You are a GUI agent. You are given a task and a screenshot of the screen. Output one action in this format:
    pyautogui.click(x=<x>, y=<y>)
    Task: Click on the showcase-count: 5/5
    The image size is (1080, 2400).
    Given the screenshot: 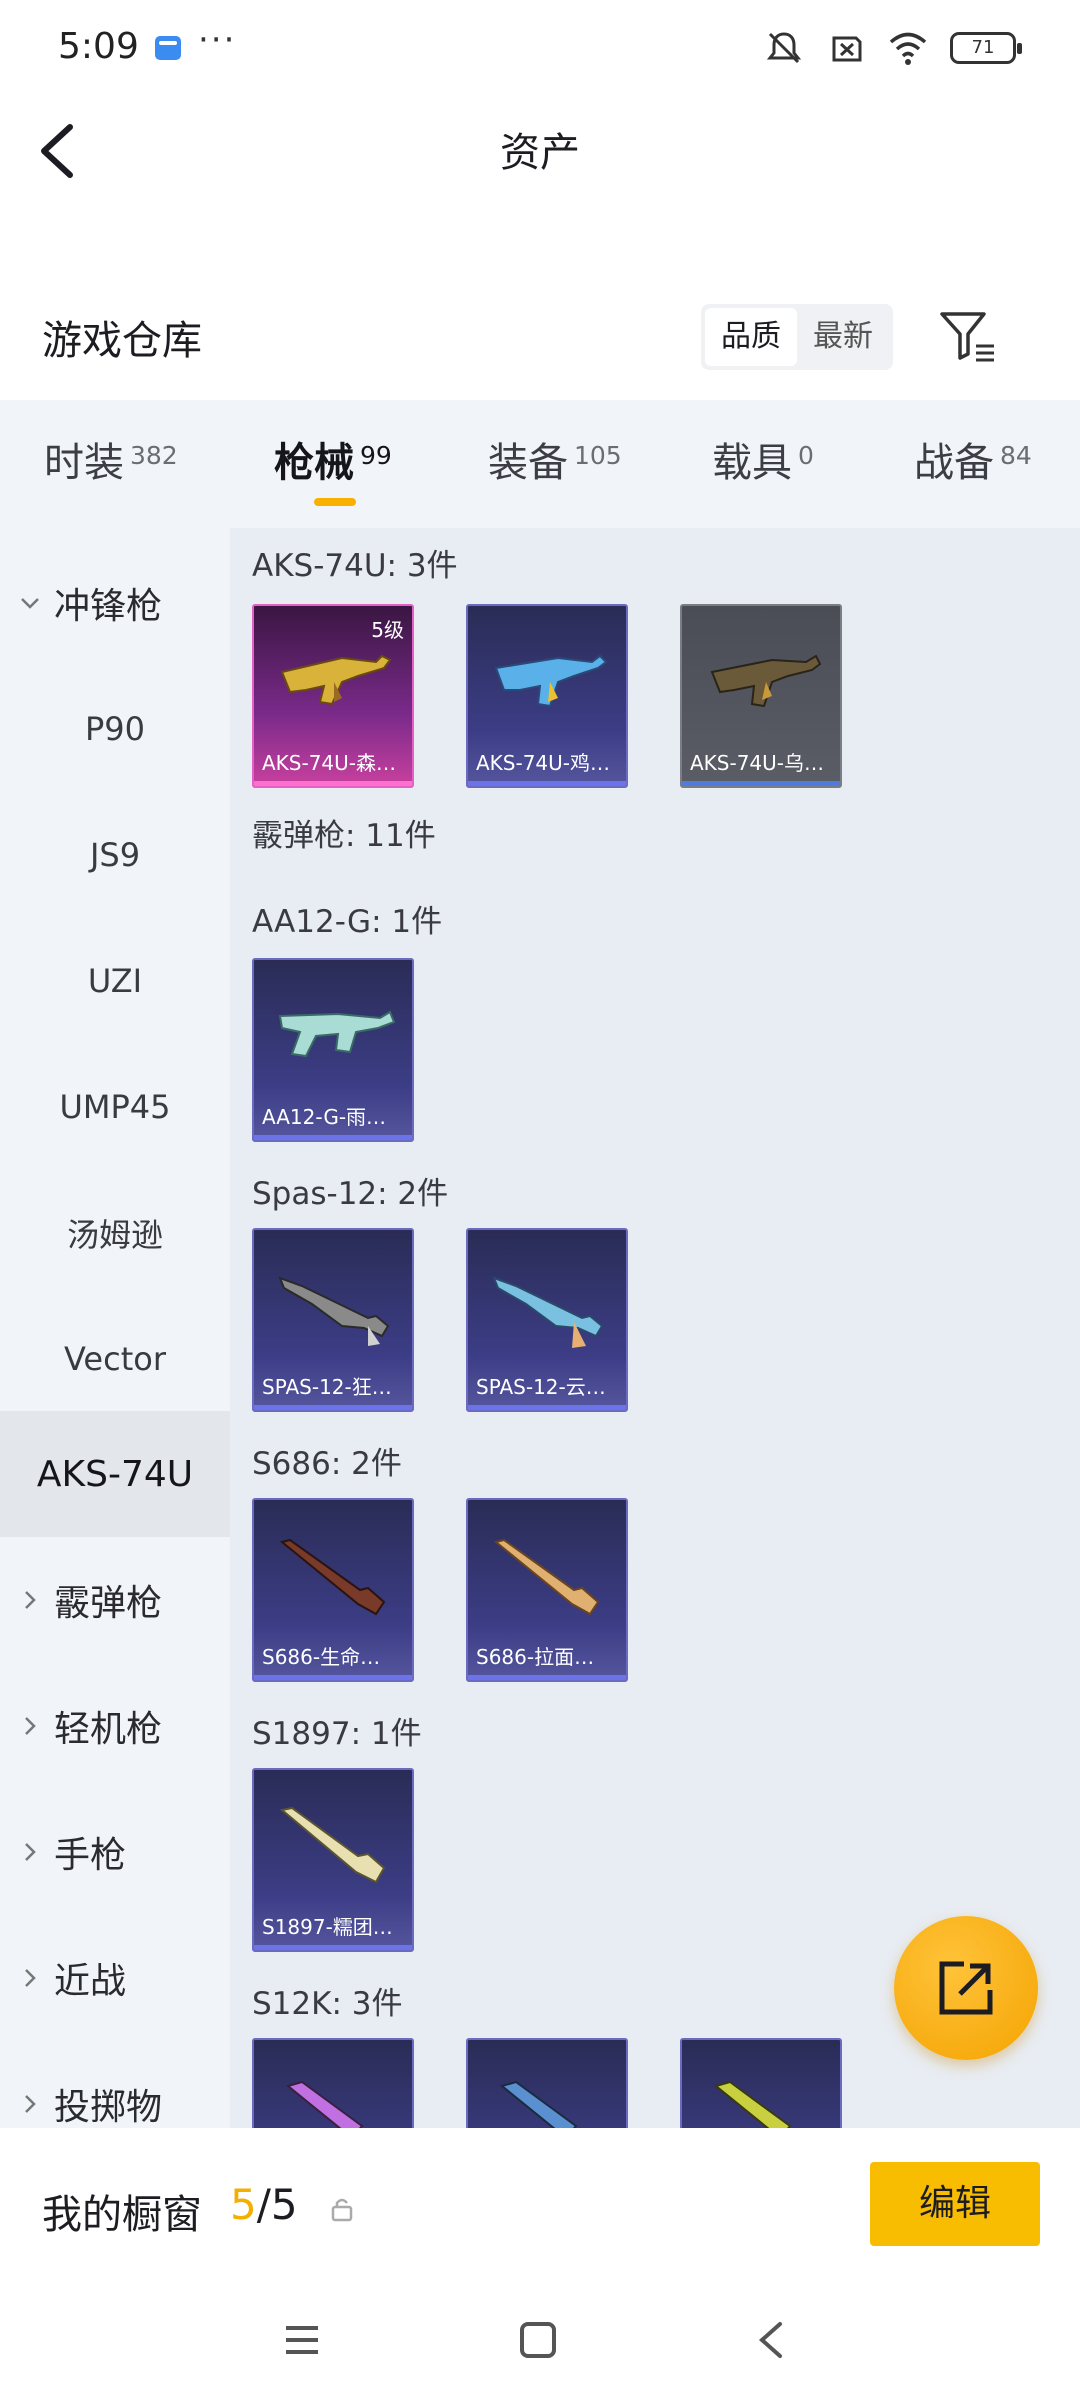 What is the action you would take?
    pyautogui.click(x=264, y=2204)
    